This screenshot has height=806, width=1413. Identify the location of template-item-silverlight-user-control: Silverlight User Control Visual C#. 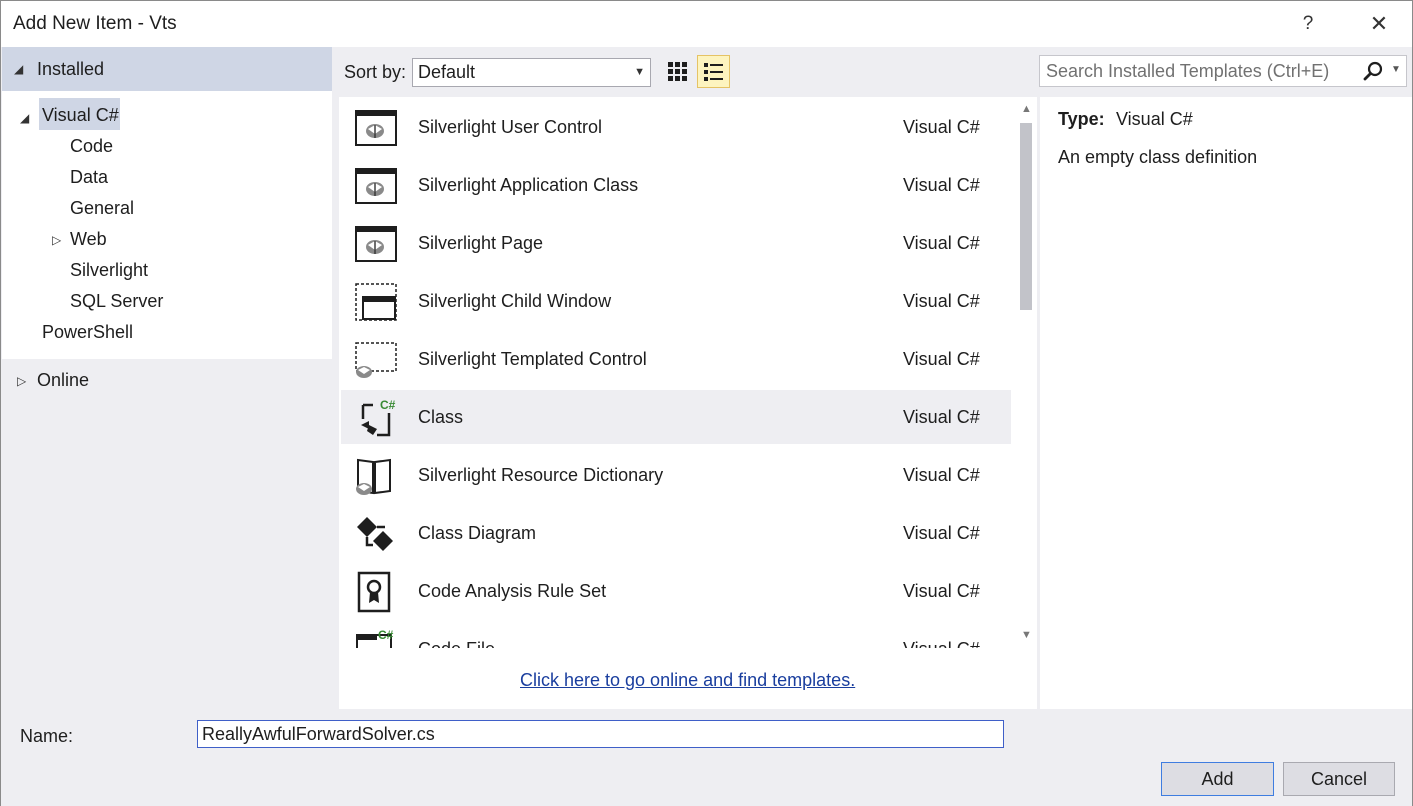
(676, 127).